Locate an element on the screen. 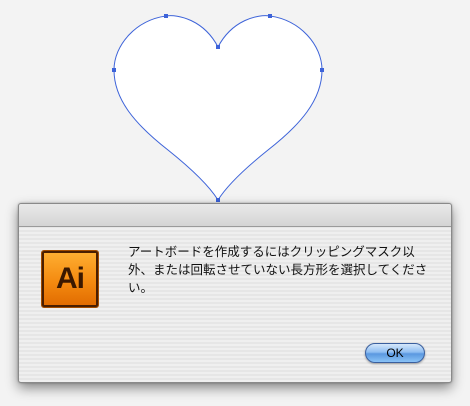  ok-button: OK is located at coordinates (395, 353).